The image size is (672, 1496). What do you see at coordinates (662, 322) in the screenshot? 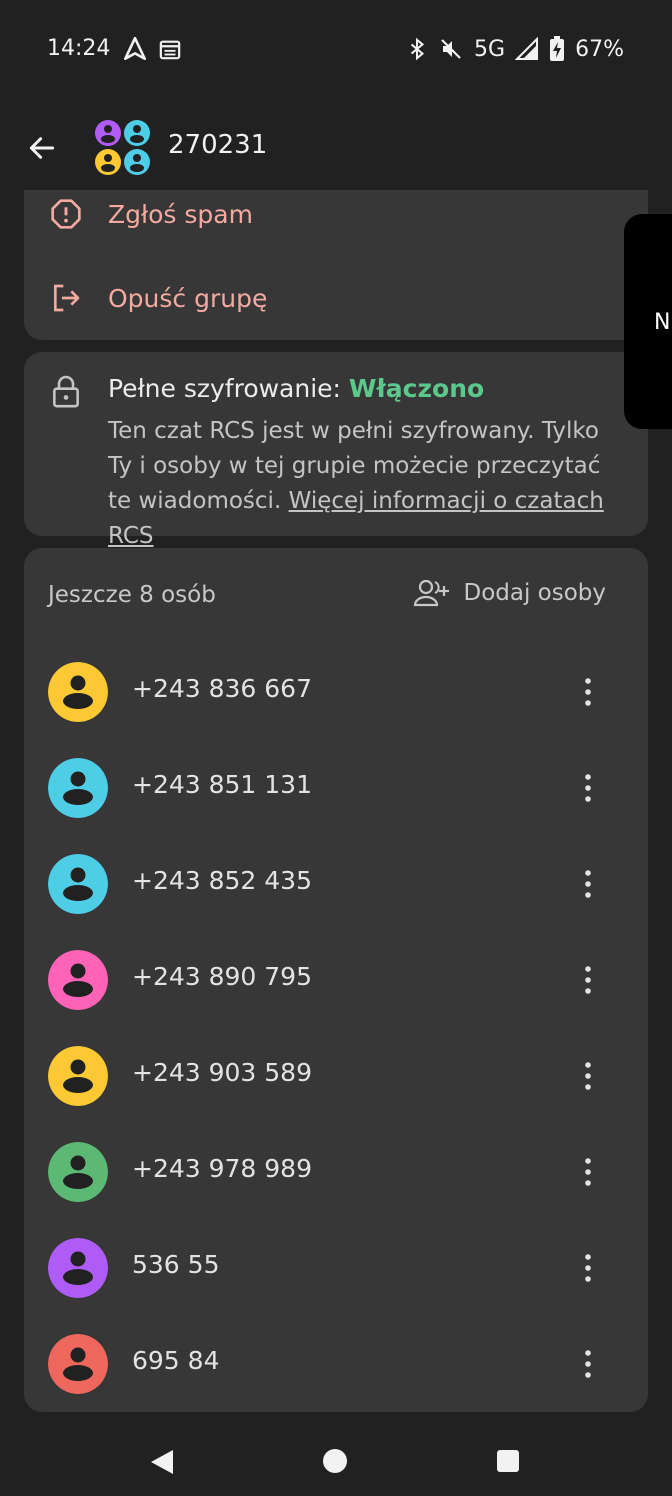
I see `side-panel-label: N` at bounding box center [662, 322].